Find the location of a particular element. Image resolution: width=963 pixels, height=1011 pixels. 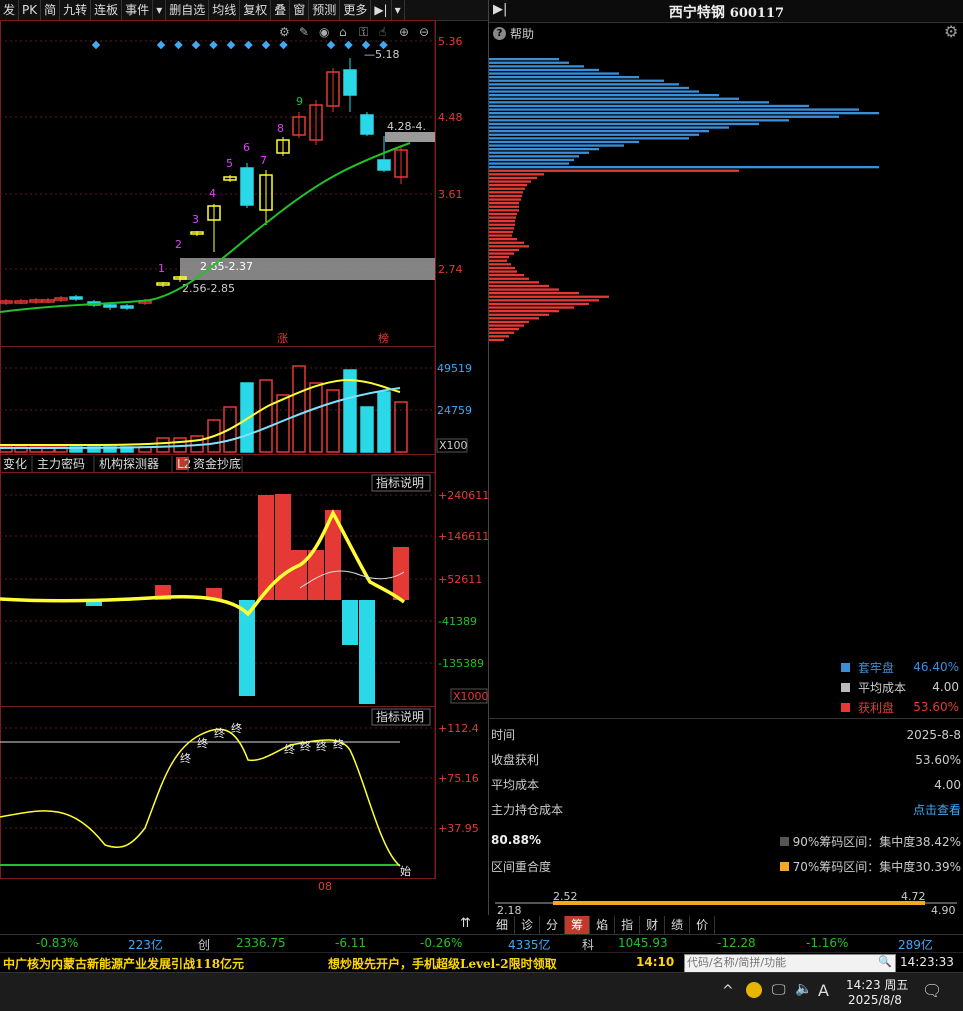

search-input is located at coordinates (779, 962).